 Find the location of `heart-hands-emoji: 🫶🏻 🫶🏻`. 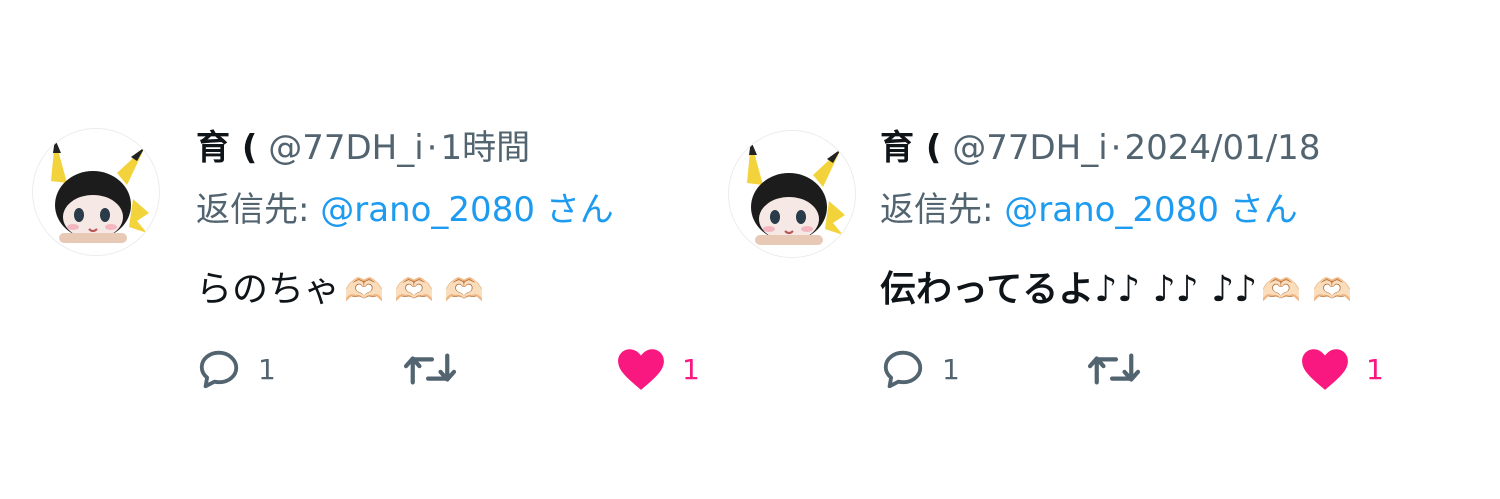

heart-hands-emoji: 🫶🏻 🫶🏻 is located at coordinates (1306, 290).